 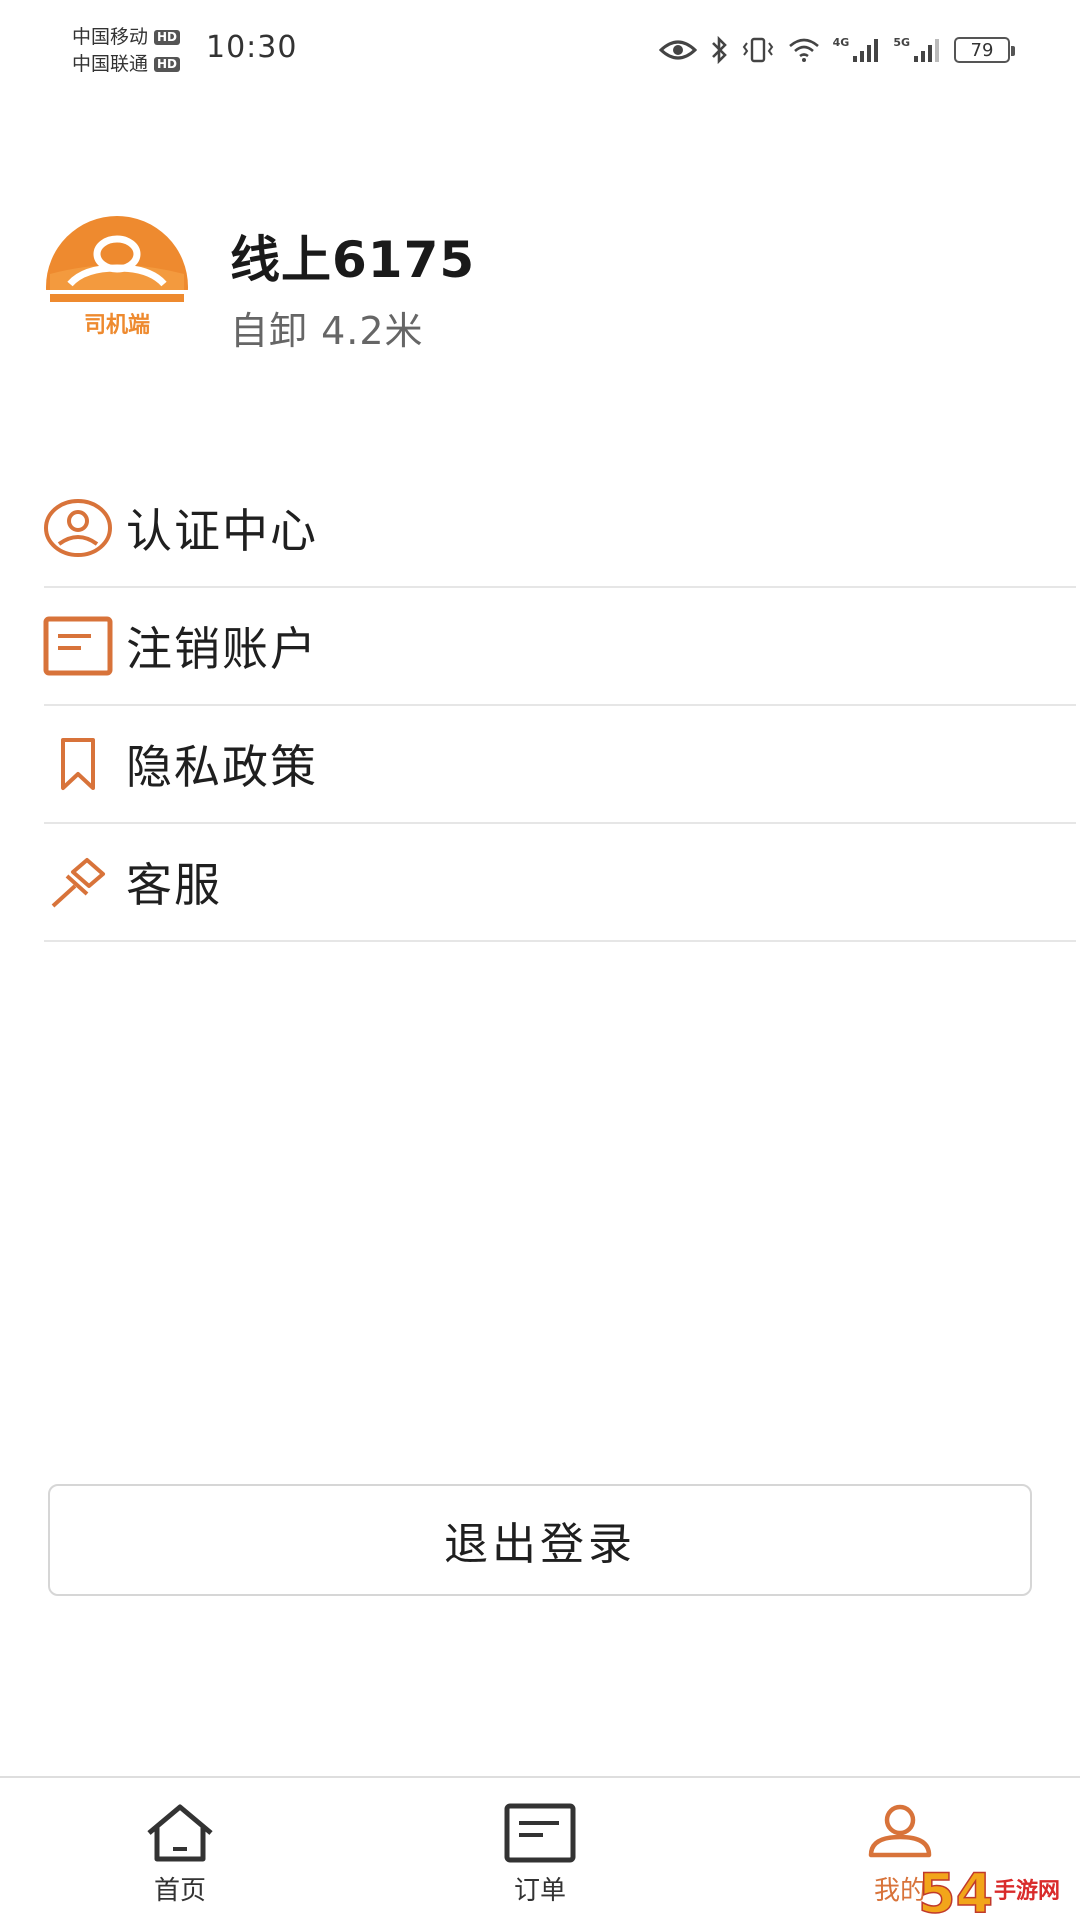 I want to click on nav-label: 首页, so click(x=179, y=1891).